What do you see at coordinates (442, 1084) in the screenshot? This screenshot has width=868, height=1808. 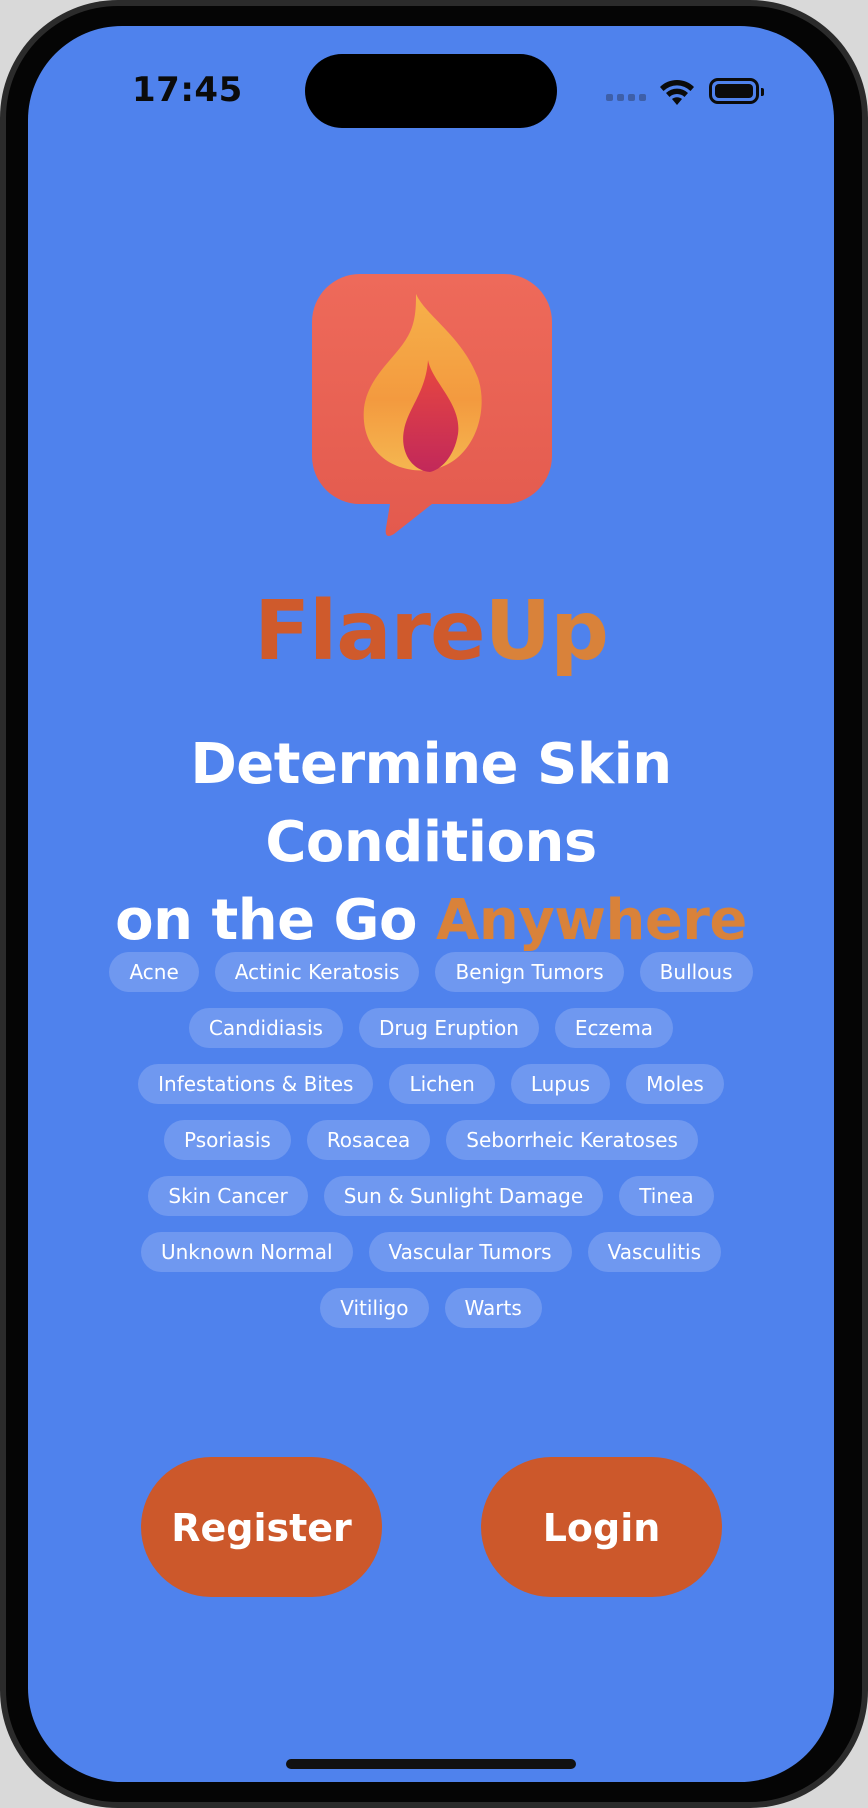 I see `condition-chip: Lichen` at bounding box center [442, 1084].